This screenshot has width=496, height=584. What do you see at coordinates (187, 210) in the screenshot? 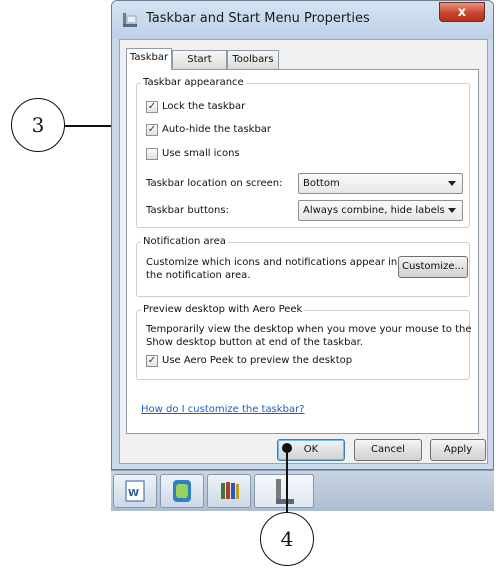
I see `taskbar-buttons-label: Taskbar buttons:` at bounding box center [187, 210].